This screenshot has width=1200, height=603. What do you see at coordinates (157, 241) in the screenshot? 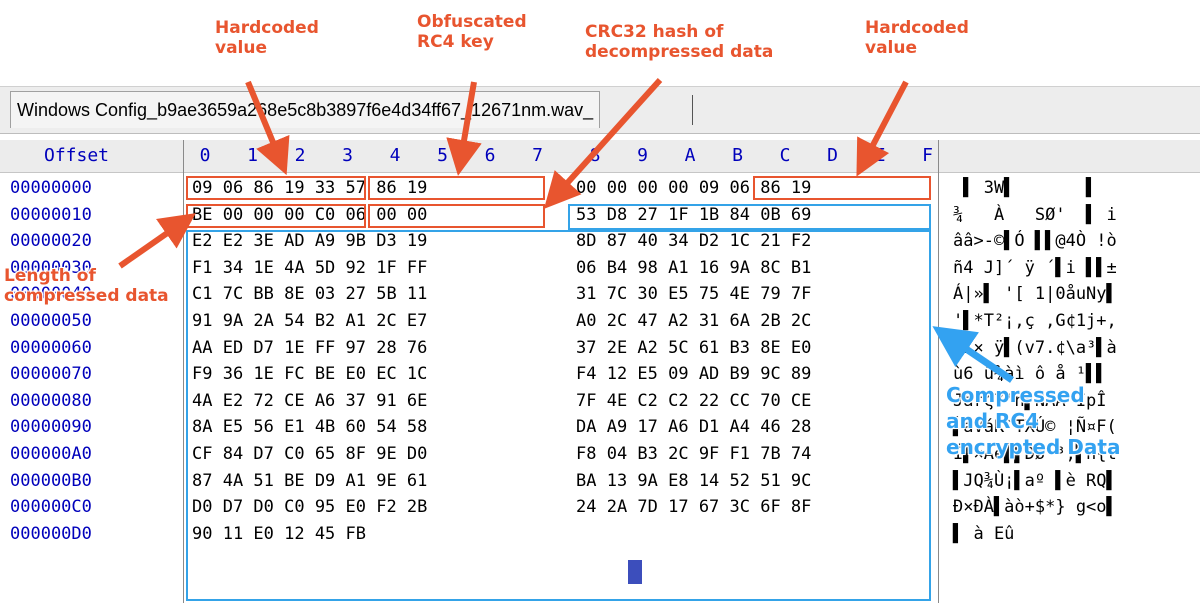
I see `arrow-length` at bounding box center [157, 241].